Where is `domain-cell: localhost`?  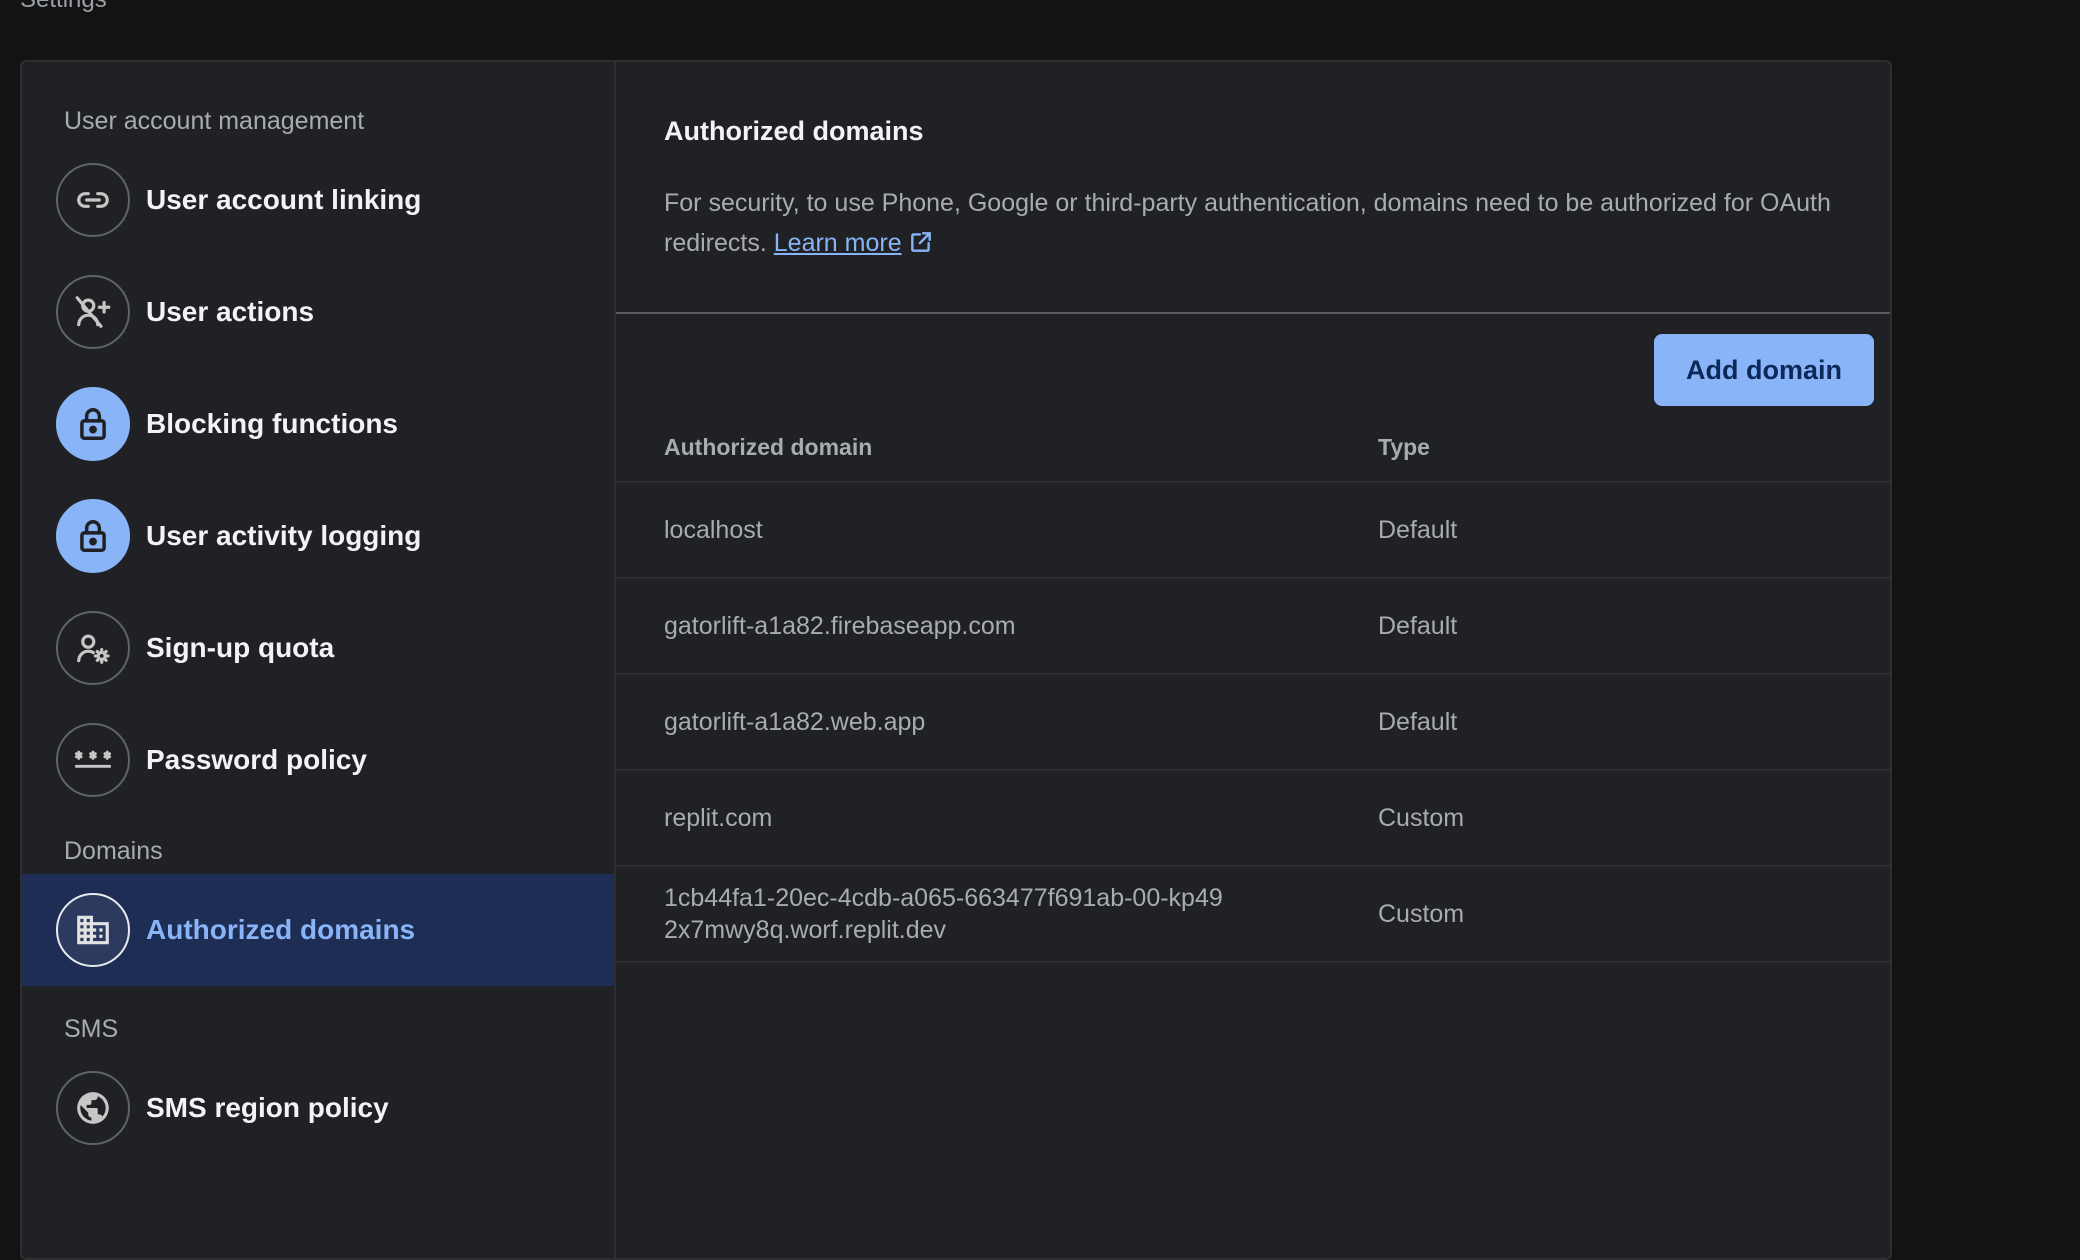 domain-cell: localhost is located at coordinates (997, 530).